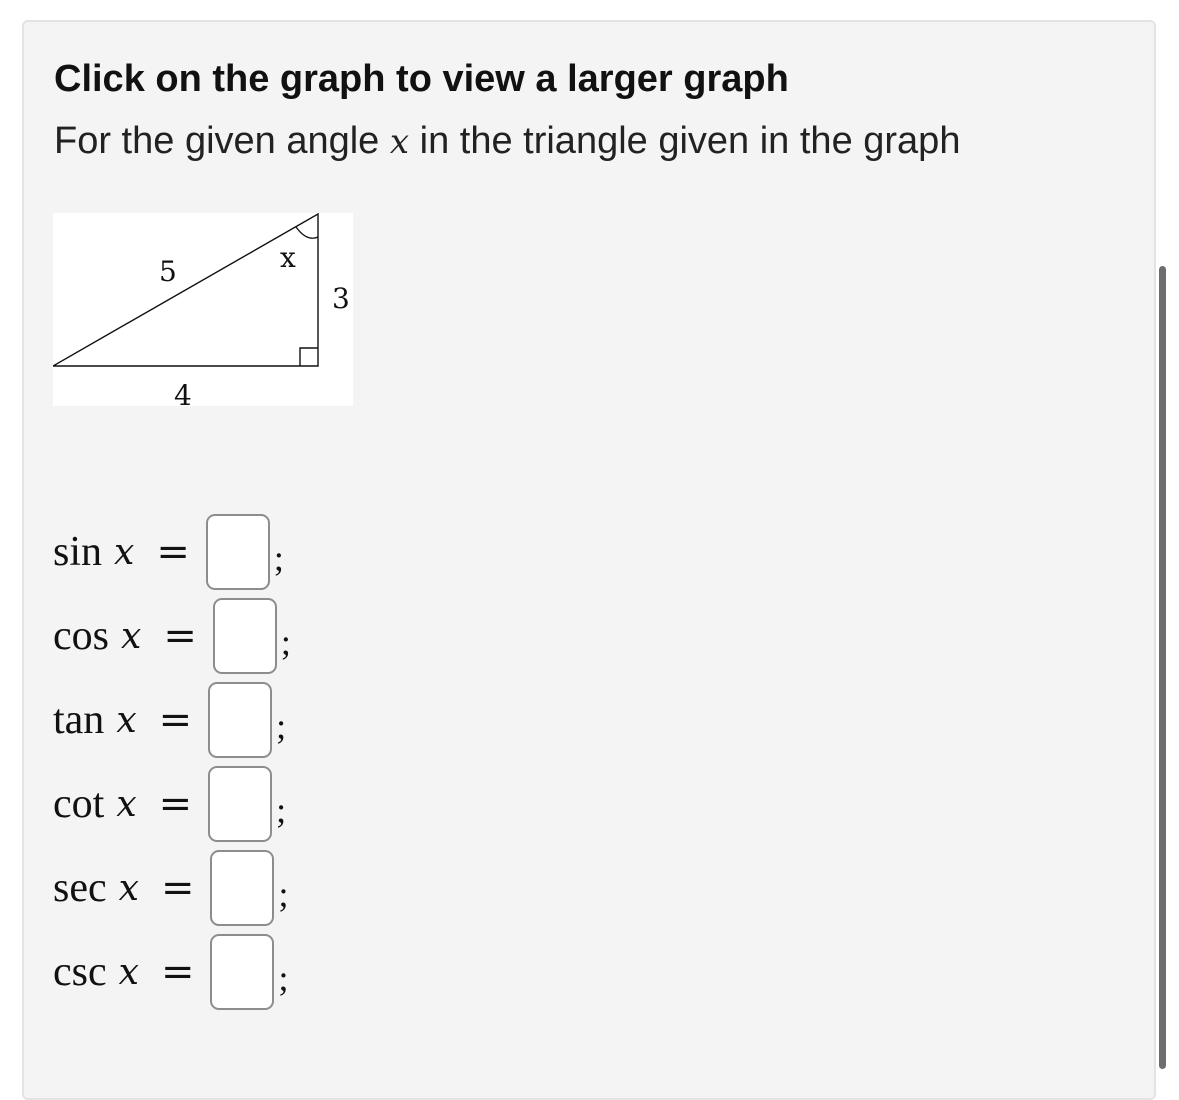 The image size is (1179, 1100). I want to click on equation-row-cos: cos x = ;, so click(172, 636).